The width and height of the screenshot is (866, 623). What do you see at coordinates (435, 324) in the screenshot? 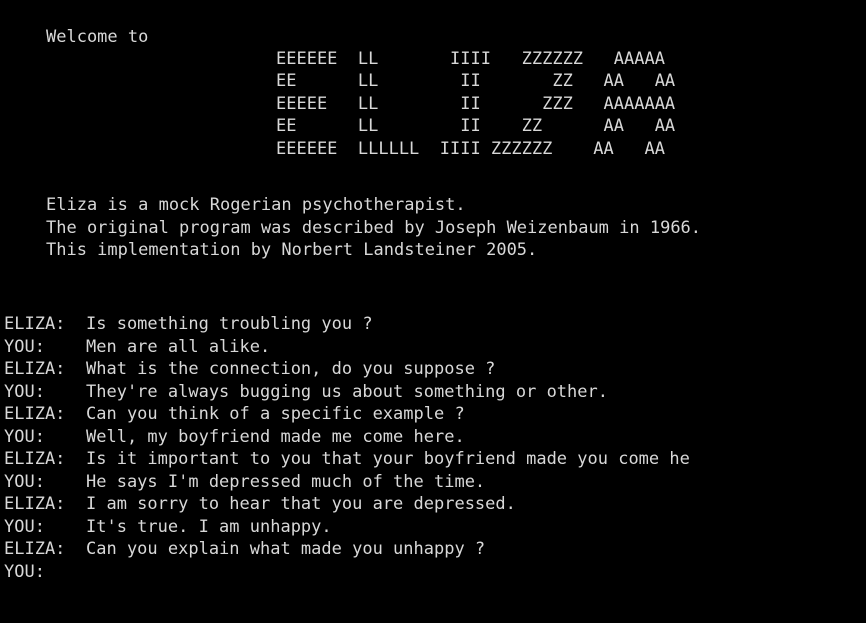
I see `conversation-row: ELIZA: Is something troubling you ?` at bounding box center [435, 324].